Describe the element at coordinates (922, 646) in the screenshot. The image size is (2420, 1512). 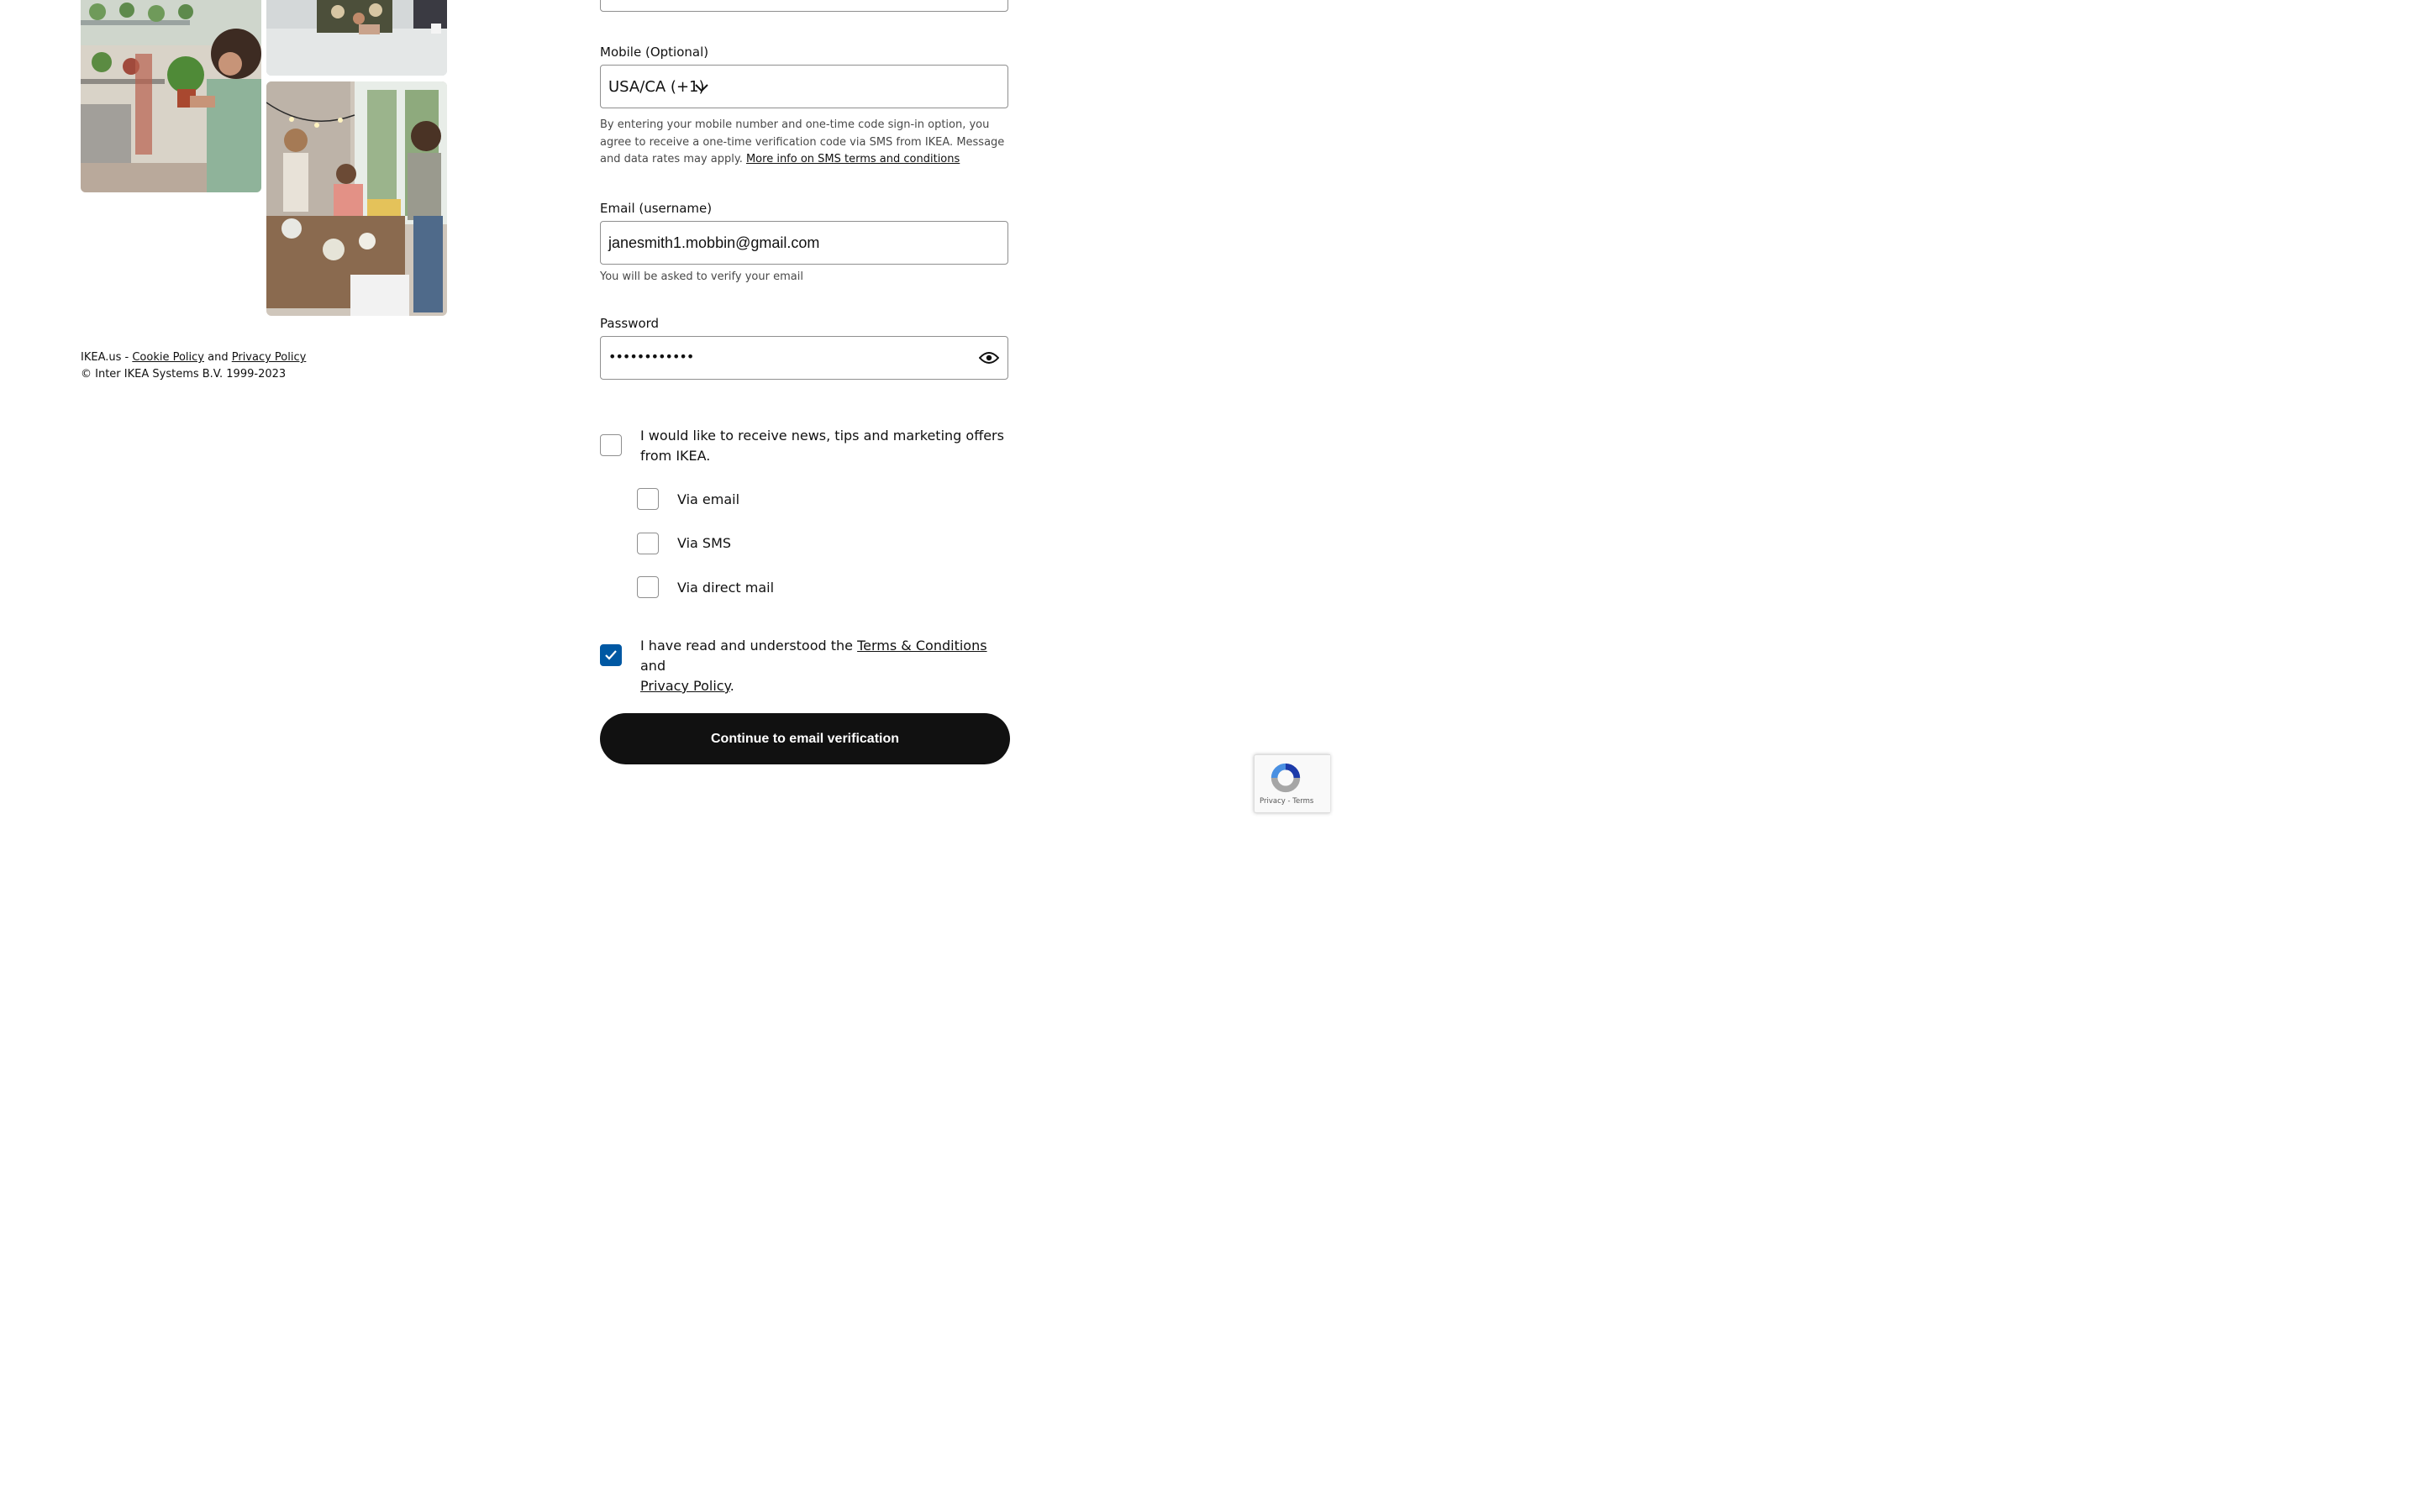
I see `terms-conditions-link: Terms & Conditions` at that location.